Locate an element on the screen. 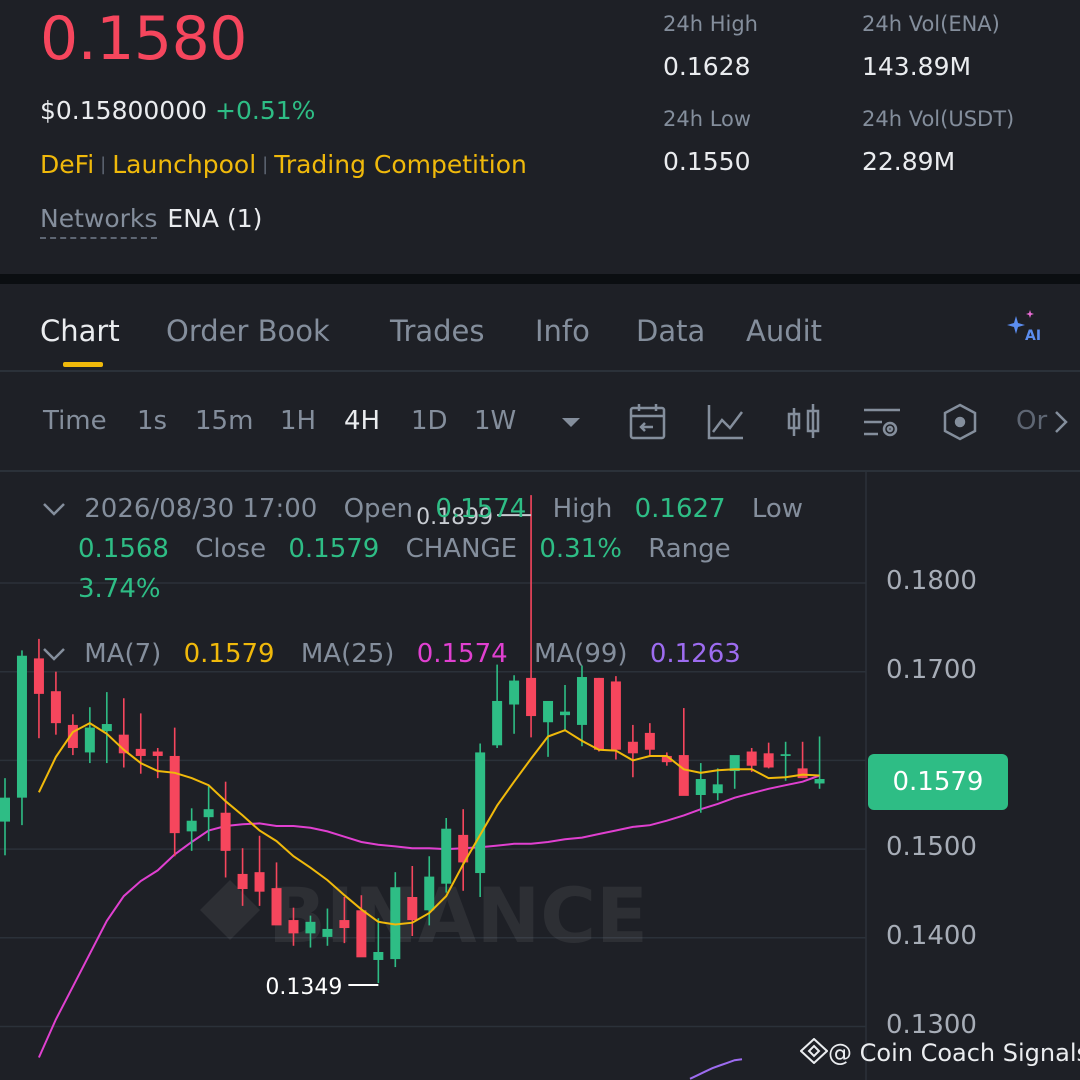  stat-24h-vol-usdt-label: 24h Vol(USDT) is located at coordinates (938, 119).